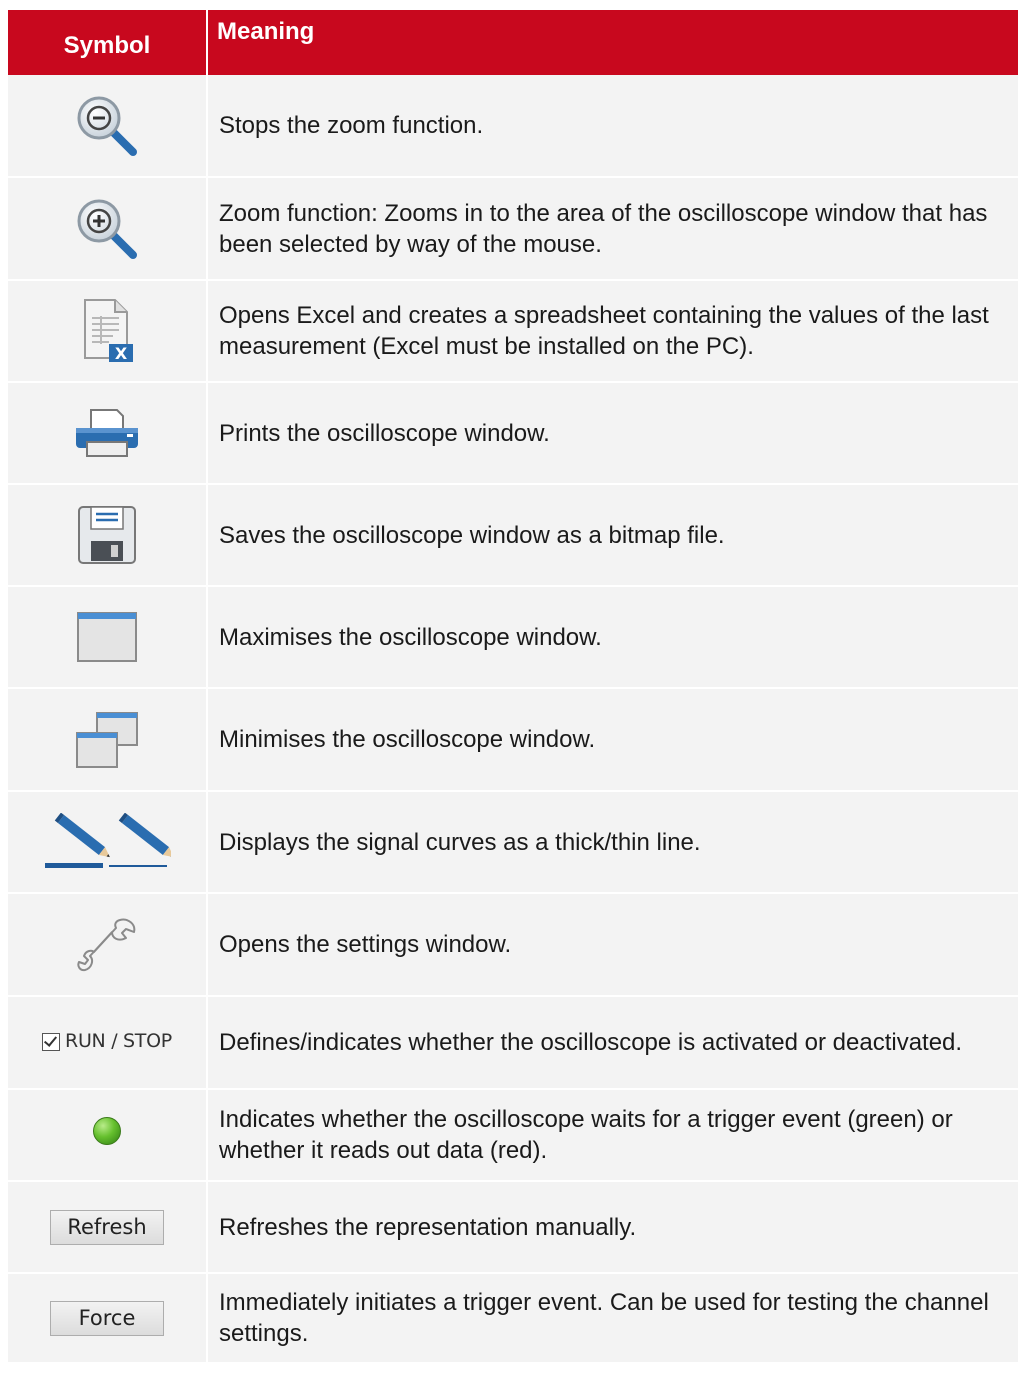 The image size is (1020, 1374). Describe the element at coordinates (118, 1041) in the screenshot. I see `run-stop-label: RUN / STOP` at that location.